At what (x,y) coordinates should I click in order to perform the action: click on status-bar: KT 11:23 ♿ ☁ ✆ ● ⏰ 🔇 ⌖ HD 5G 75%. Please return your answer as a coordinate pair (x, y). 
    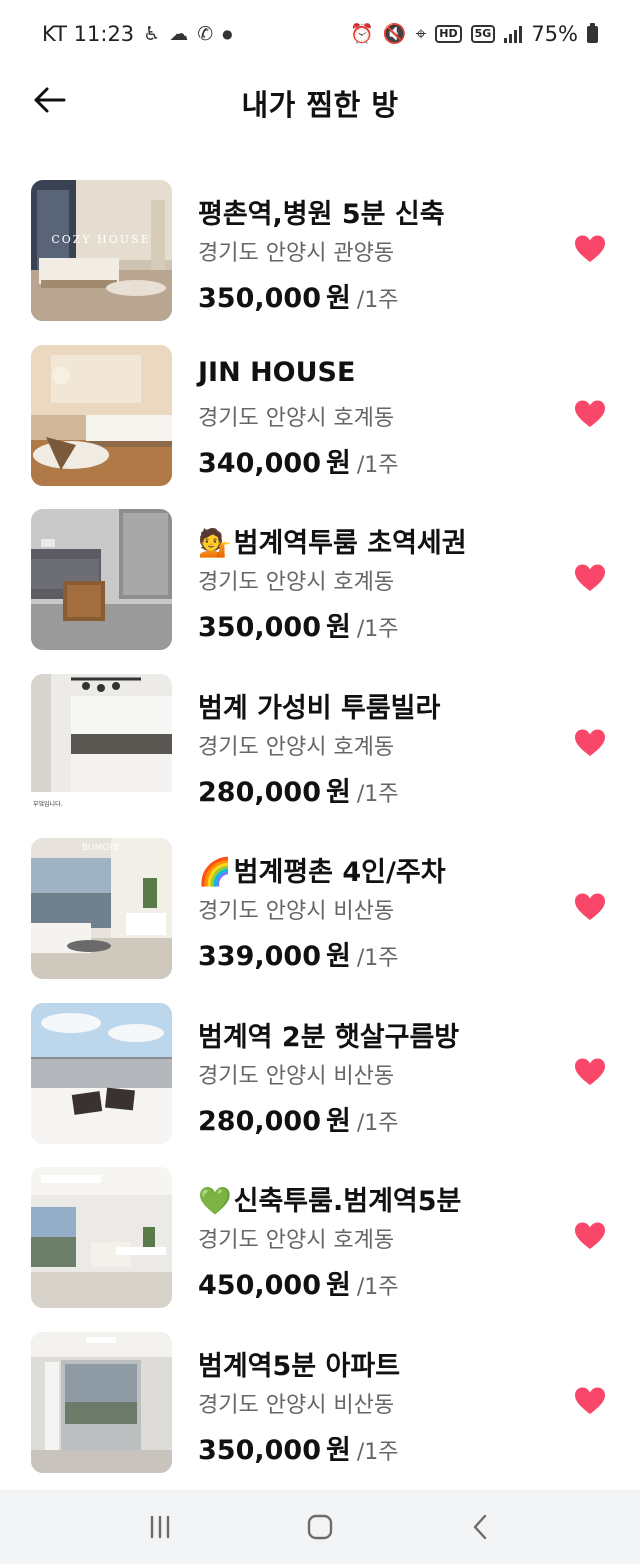
    Looking at the image, I should click on (320, 34).